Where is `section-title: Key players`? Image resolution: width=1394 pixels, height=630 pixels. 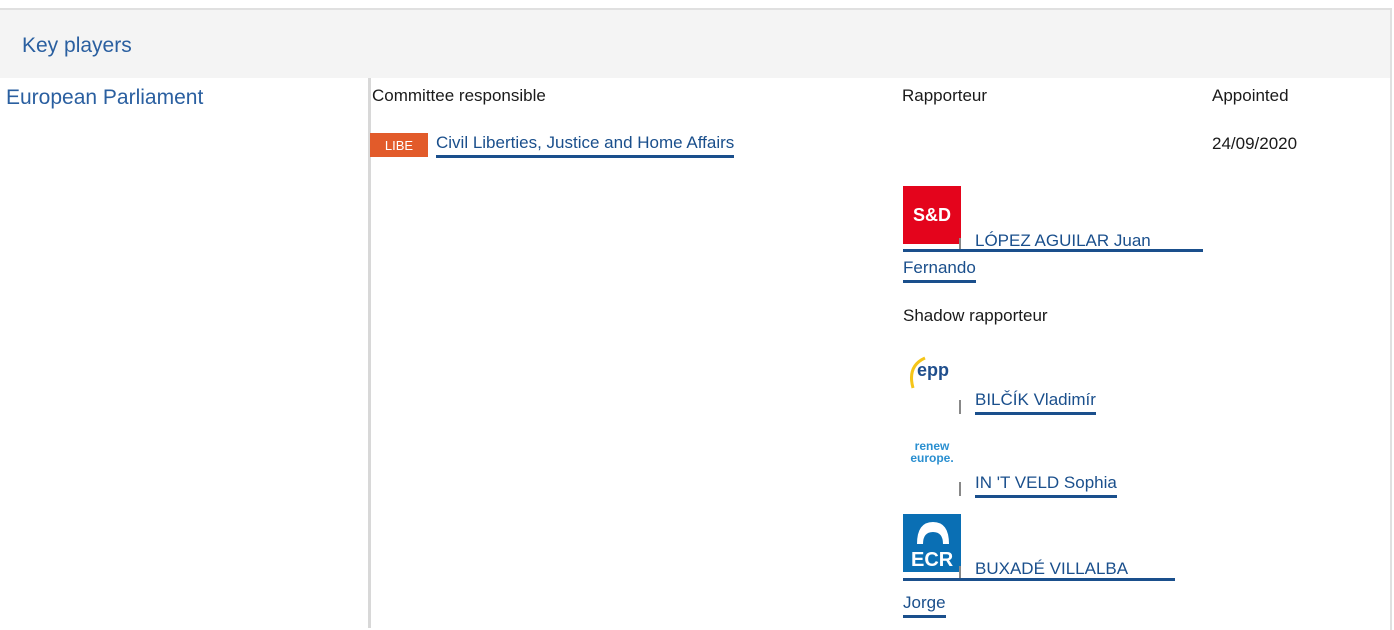
section-title: Key players is located at coordinates (77, 45).